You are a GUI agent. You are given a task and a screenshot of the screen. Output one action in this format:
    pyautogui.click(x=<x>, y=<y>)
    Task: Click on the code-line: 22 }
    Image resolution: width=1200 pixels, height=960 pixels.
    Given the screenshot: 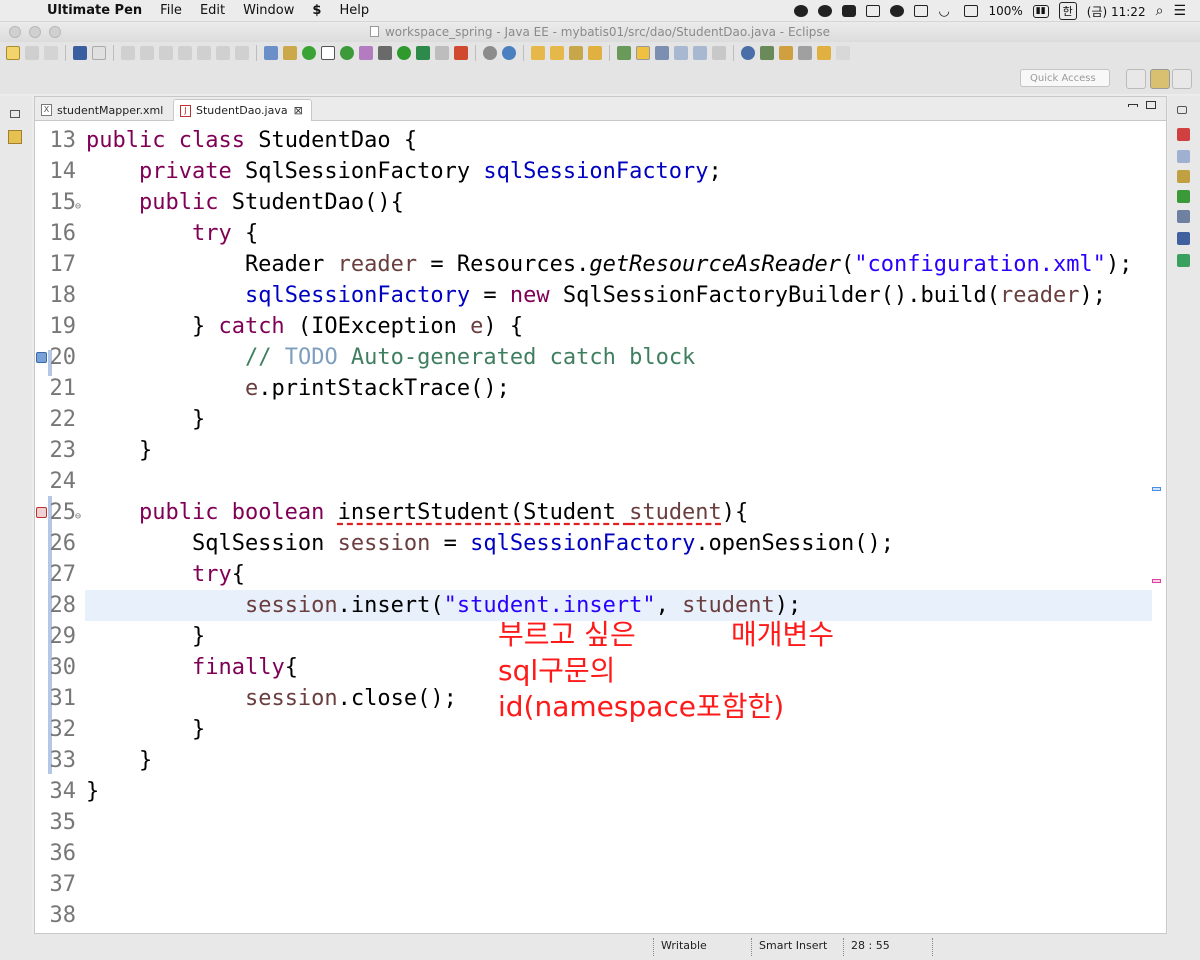 What is the action you would take?
    pyautogui.click(x=595, y=419)
    